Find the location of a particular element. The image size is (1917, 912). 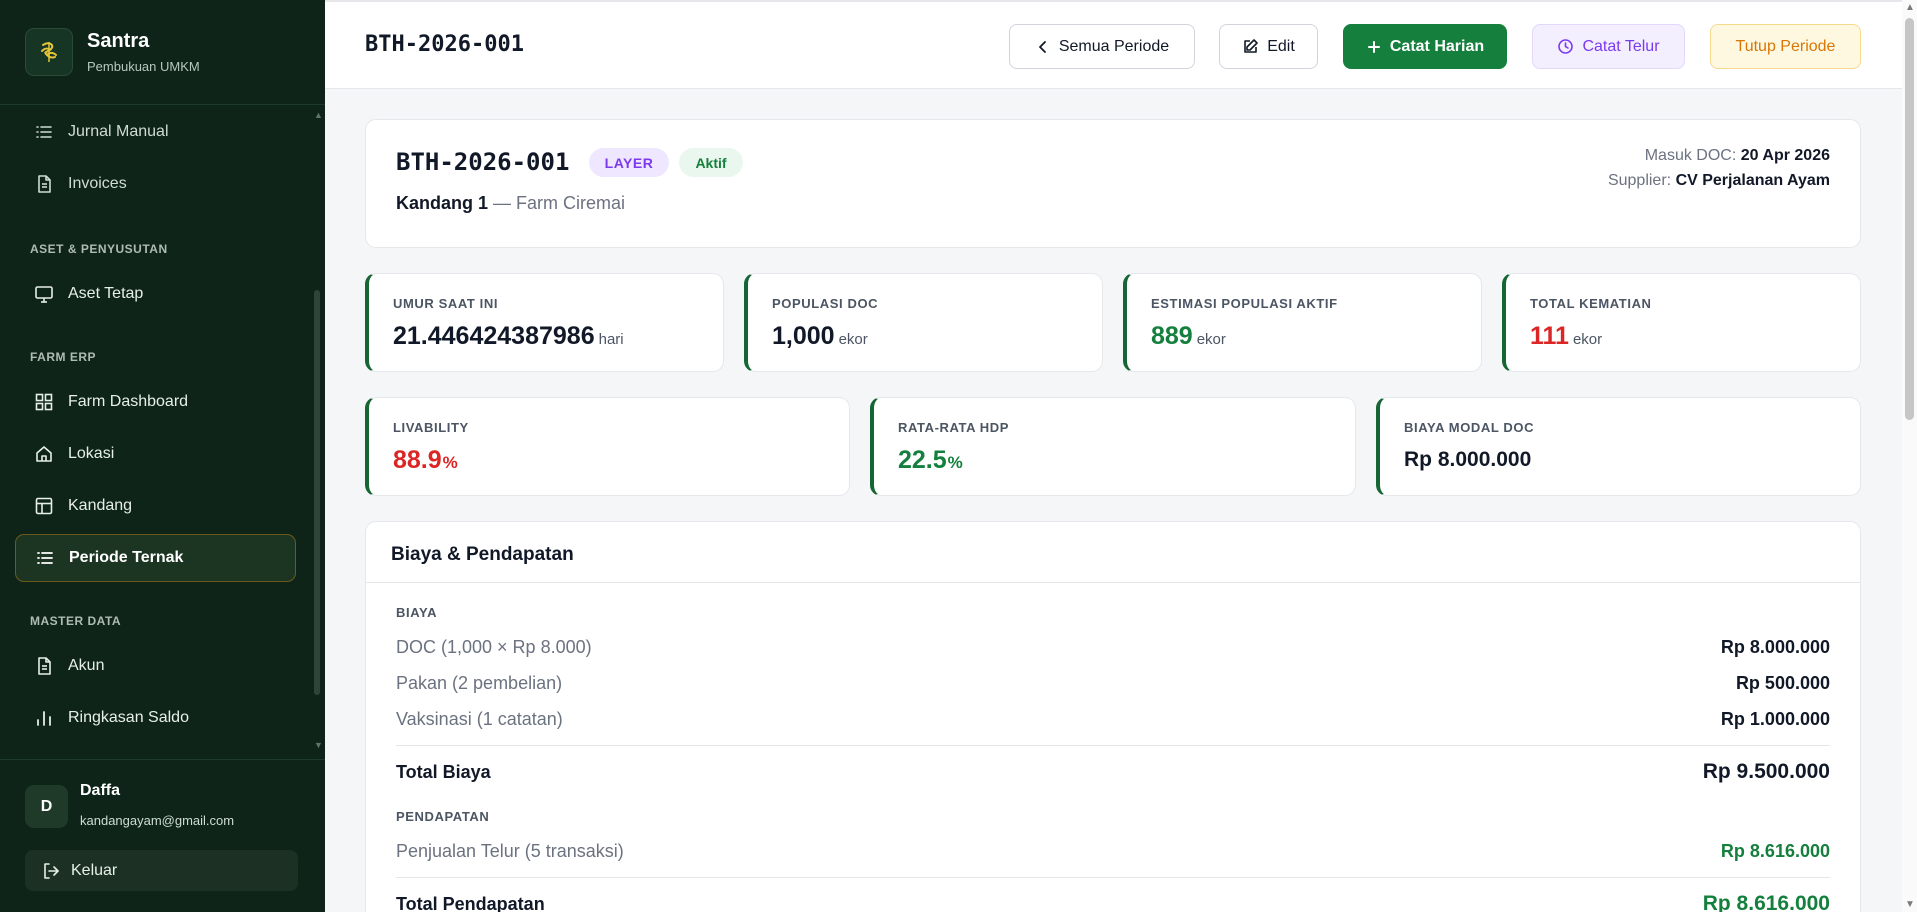

user-panel: D Daffa kandangayam@gmail.com Keluar is located at coordinates (162, 835).